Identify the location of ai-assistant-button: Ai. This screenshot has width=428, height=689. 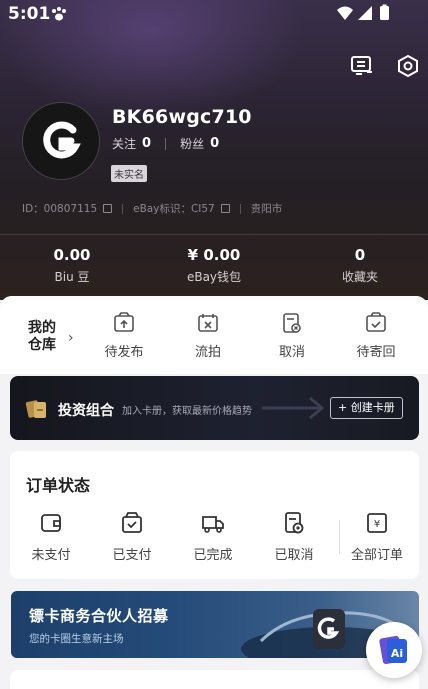
(394, 650).